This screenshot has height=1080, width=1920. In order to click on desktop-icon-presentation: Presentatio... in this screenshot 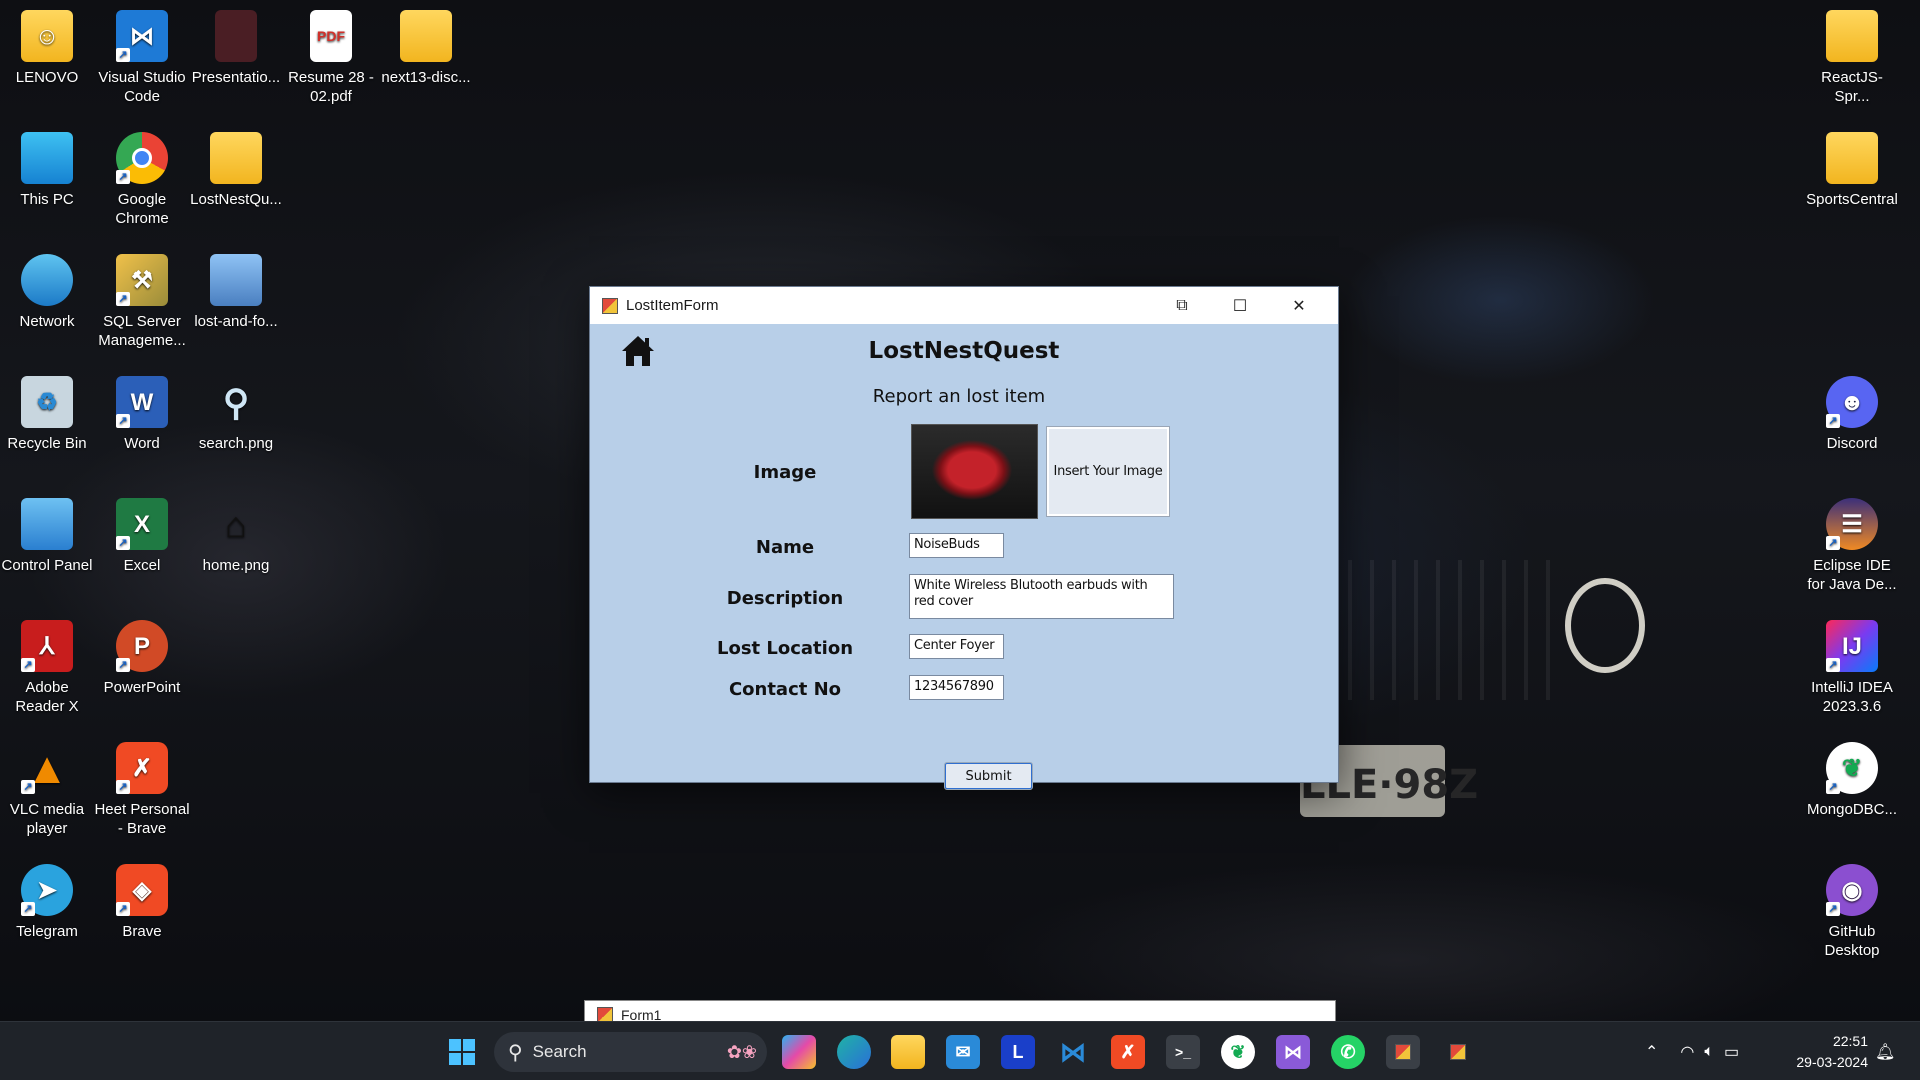, I will do `click(236, 48)`.